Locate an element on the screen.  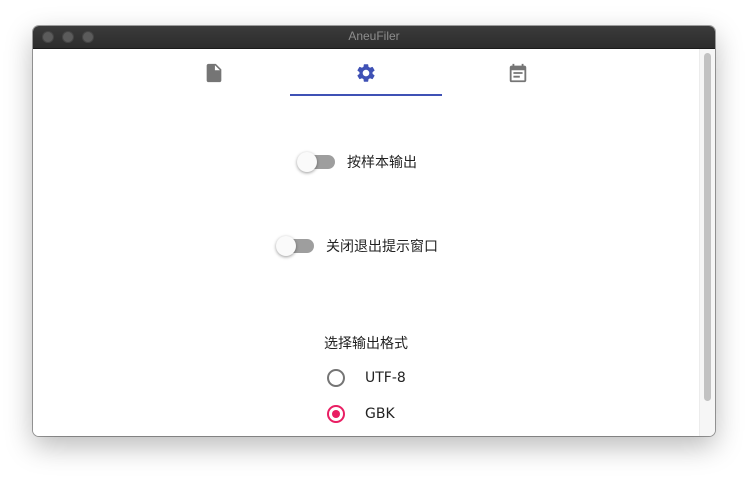
vertical-scrollbar is located at coordinates (707, 242).